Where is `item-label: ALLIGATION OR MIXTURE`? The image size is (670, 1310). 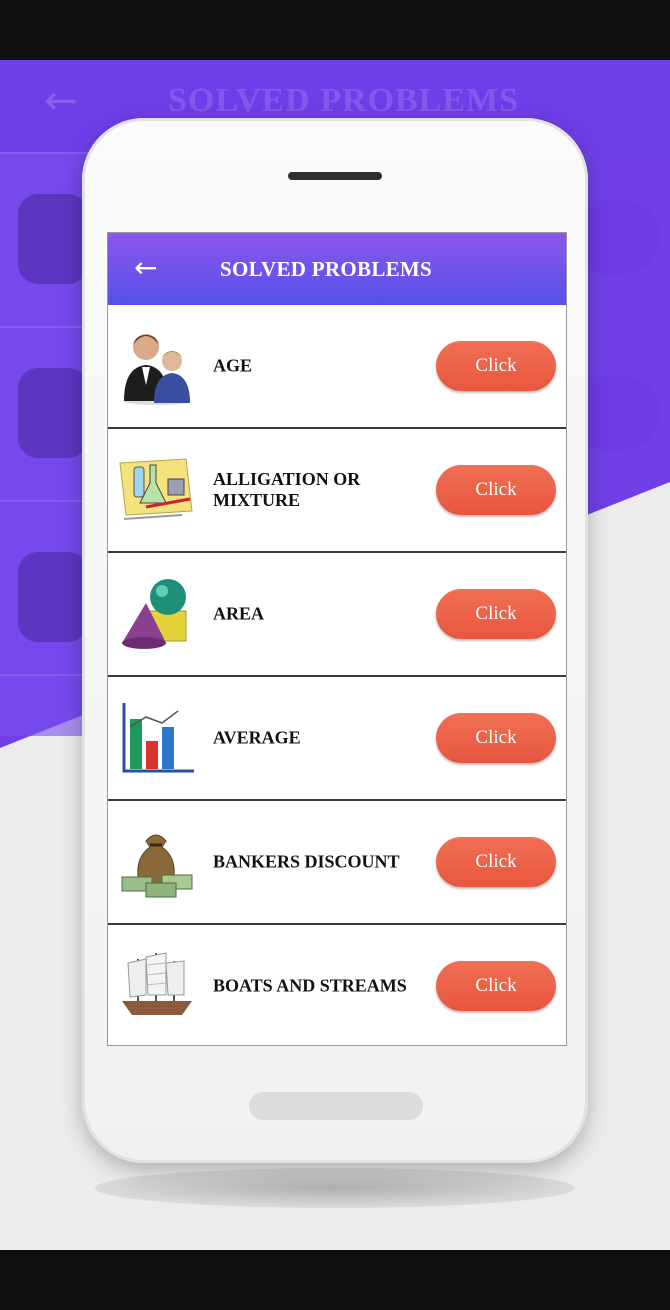 item-label: ALLIGATION OR MIXTURE is located at coordinates (287, 489).